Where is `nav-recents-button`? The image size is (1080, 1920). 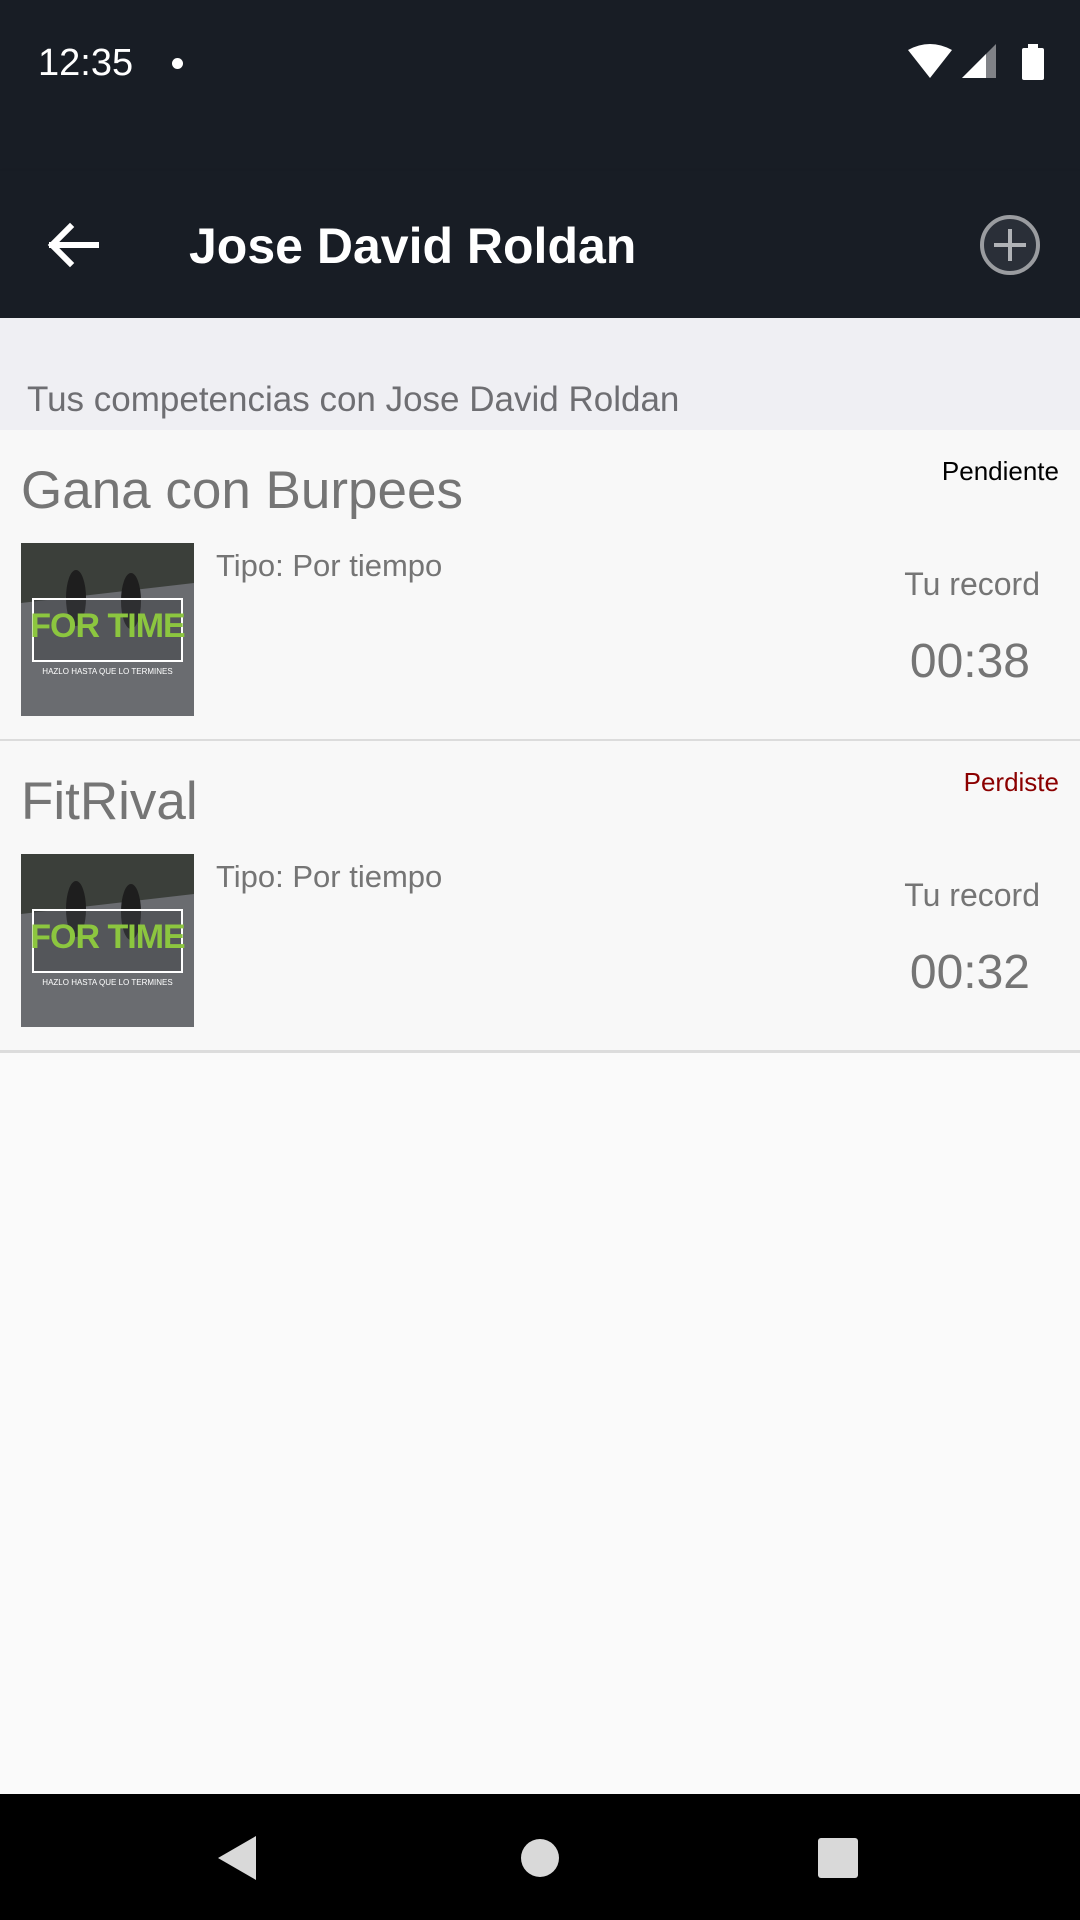 nav-recents-button is located at coordinates (838, 1858).